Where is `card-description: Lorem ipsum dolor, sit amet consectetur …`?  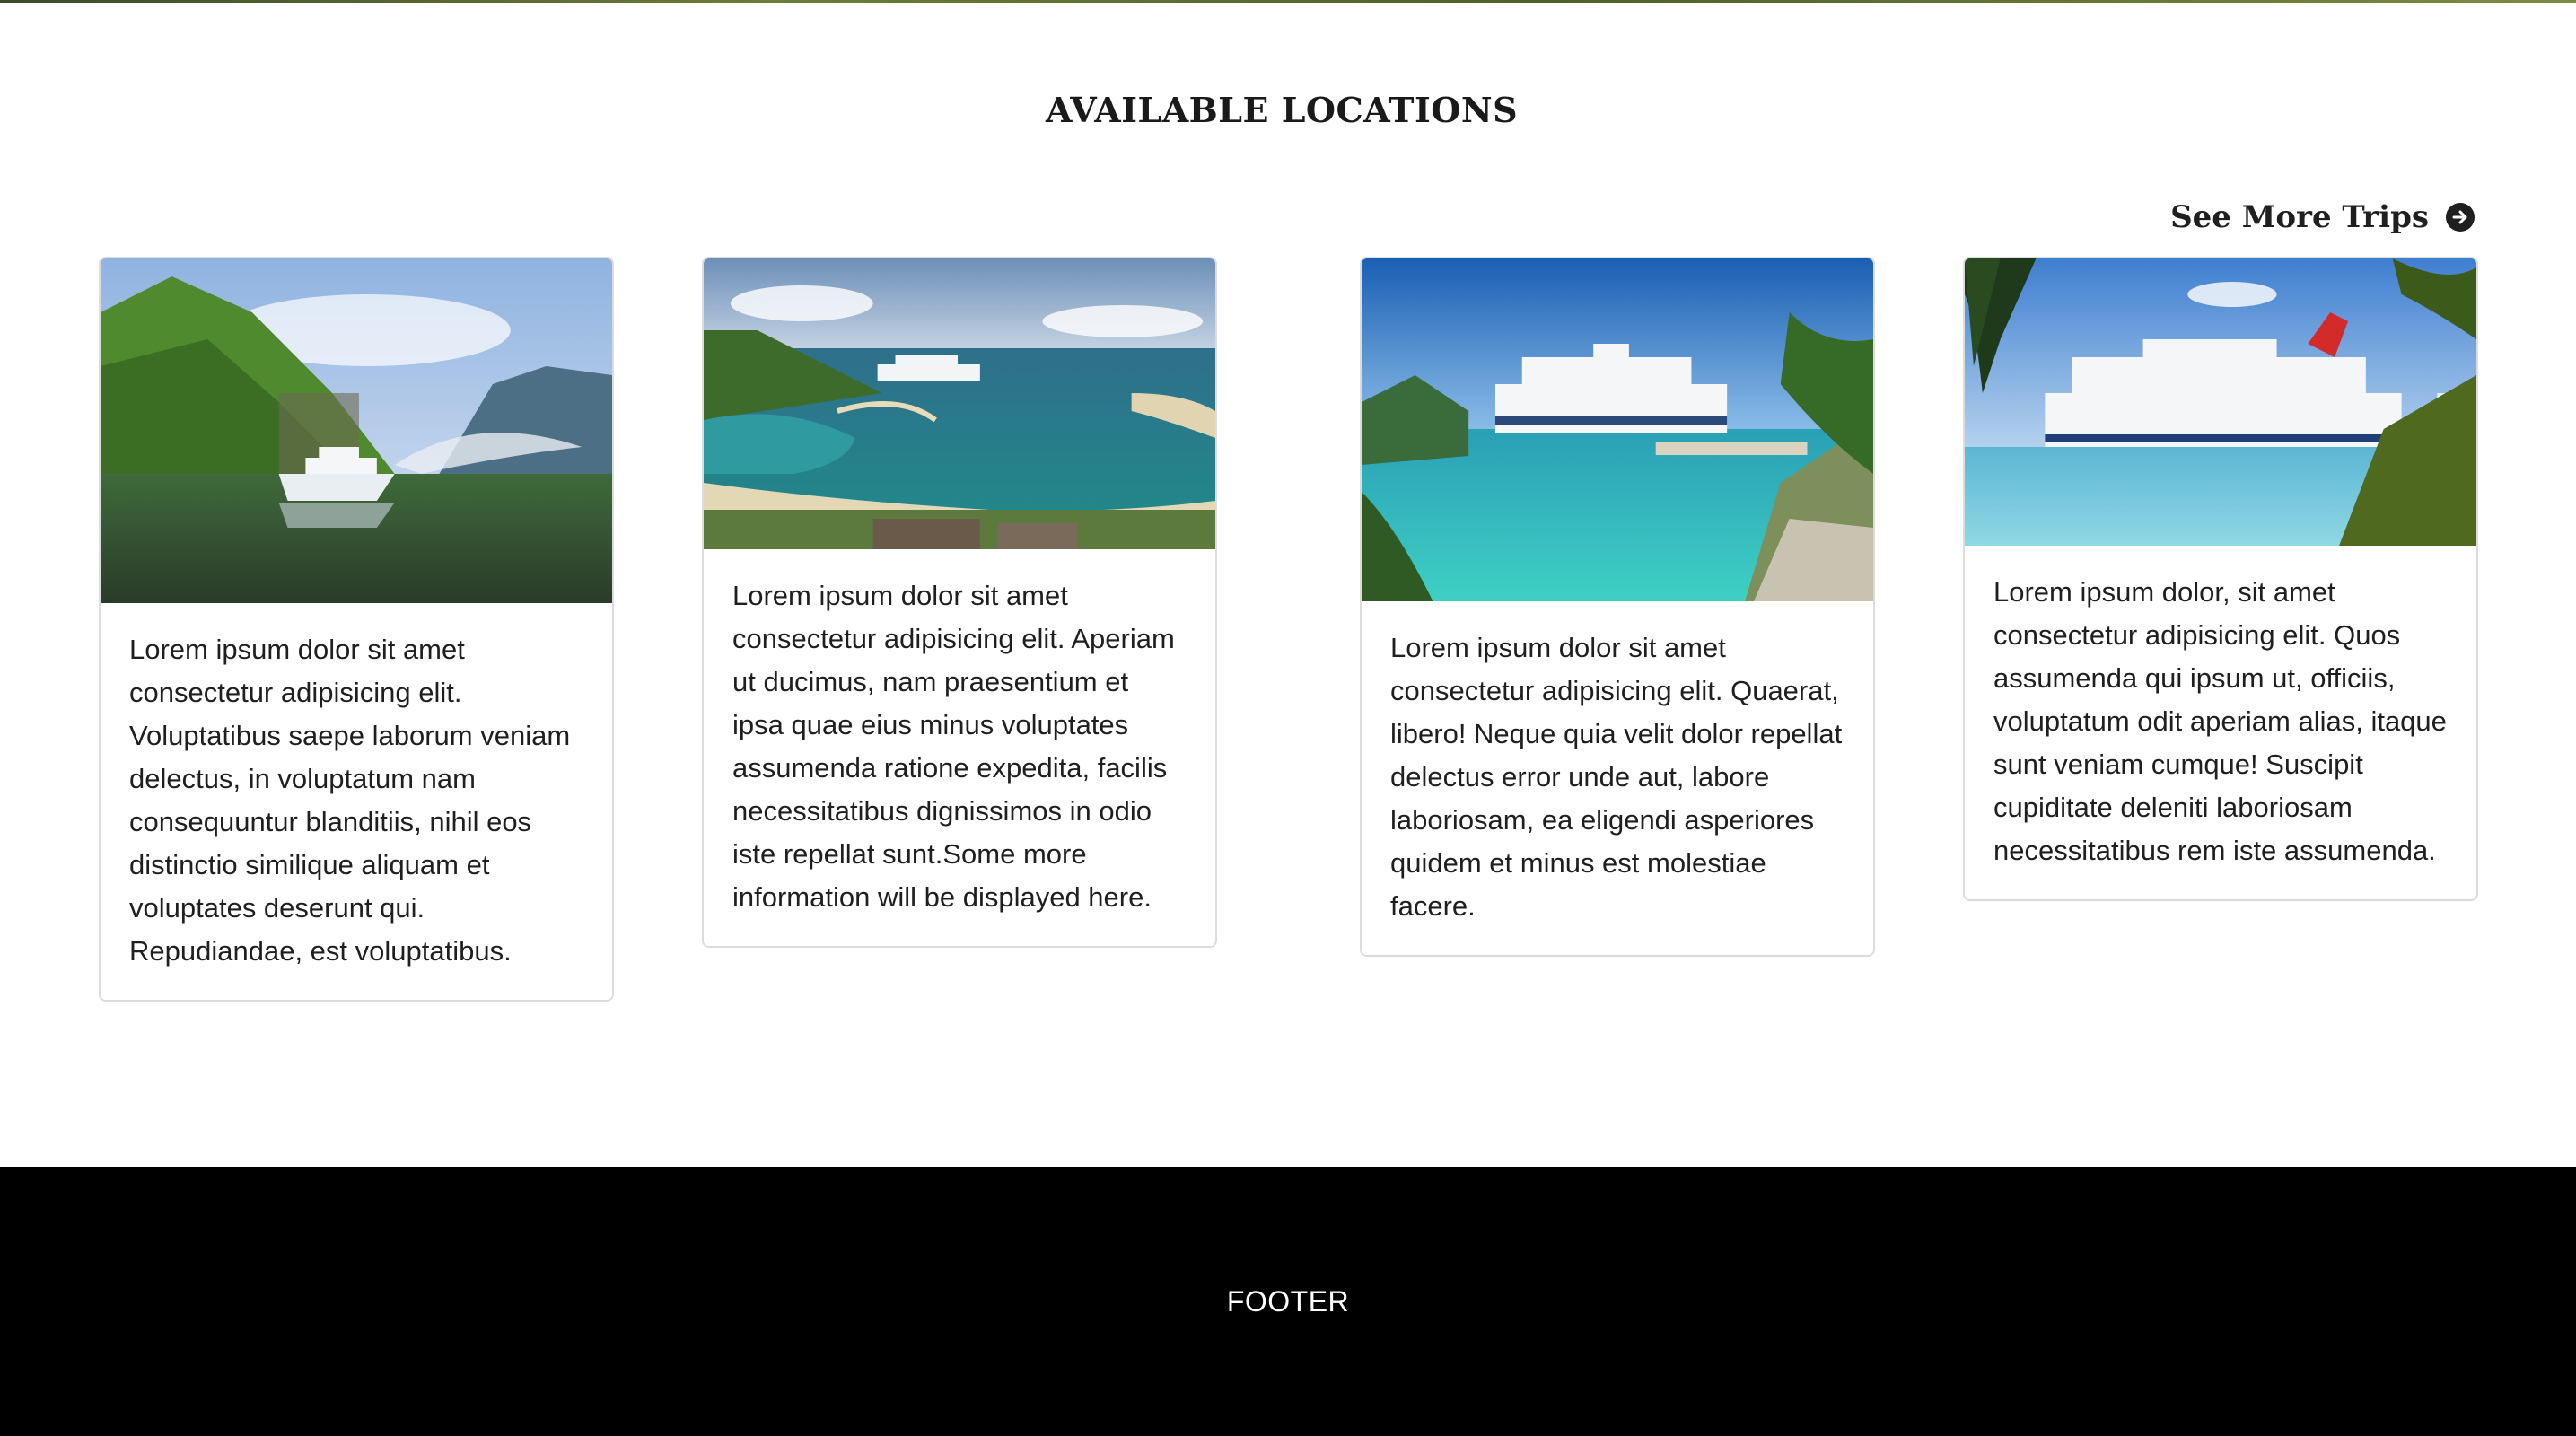 card-description: Lorem ipsum dolor, sit amet consectetur … is located at coordinates (2220, 721).